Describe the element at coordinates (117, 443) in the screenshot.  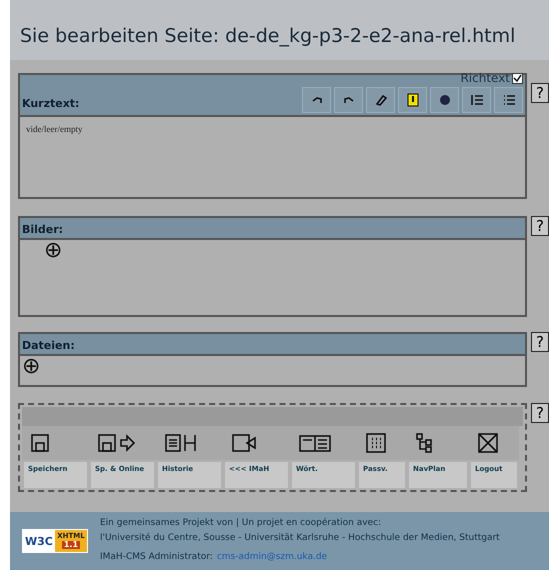
I see `save-forward-icon` at that location.